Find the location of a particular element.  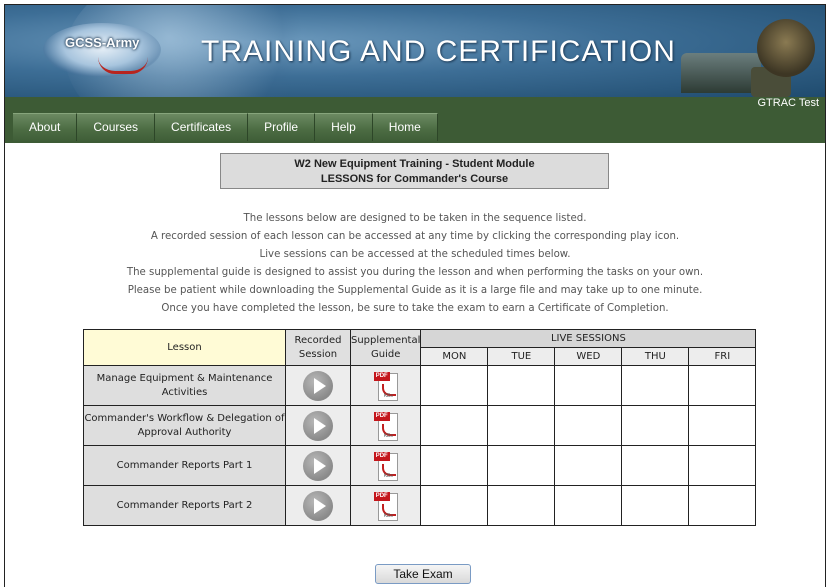

logo-swoosh is located at coordinates (123, 65).